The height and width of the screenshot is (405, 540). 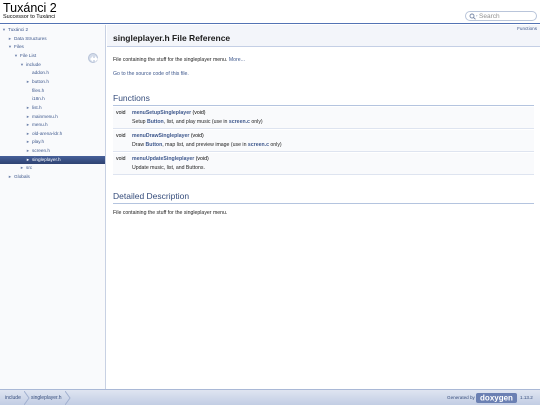 What do you see at coordinates (52, 151) in the screenshot?
I see `nav-item-screen-h: ► screen.h` at bounding box center [52, 151].